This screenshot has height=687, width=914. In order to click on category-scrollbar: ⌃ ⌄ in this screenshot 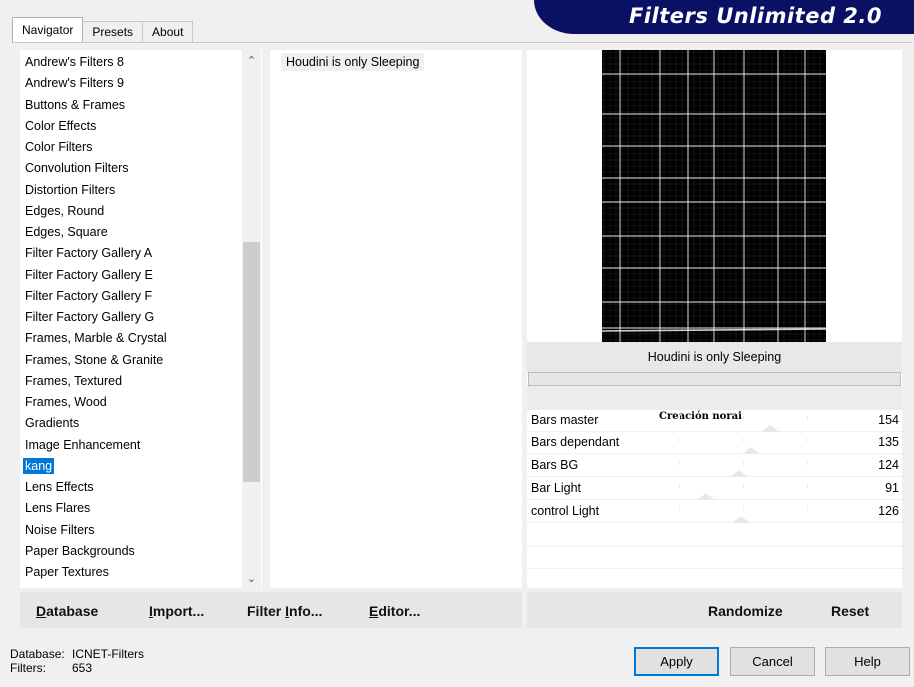, I will do `click(251, 319)`.